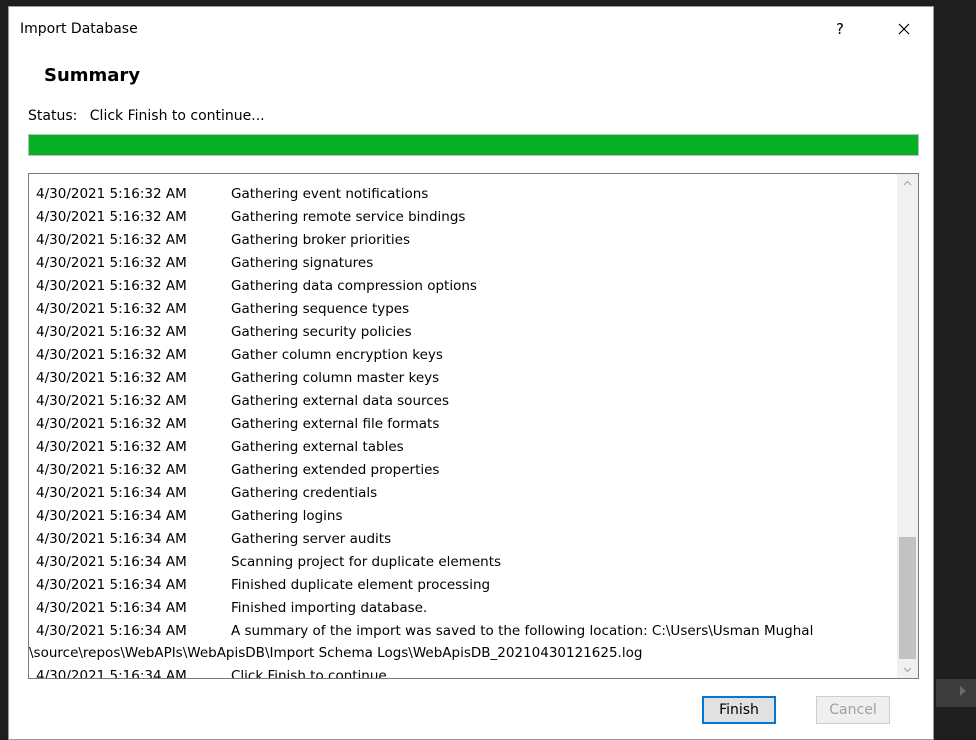 The width and height of the screenshot is (976, 740). Describe the element at coordinates (304, 493) in the screenshot. I see `log-message: Gathering credentials` at that location.